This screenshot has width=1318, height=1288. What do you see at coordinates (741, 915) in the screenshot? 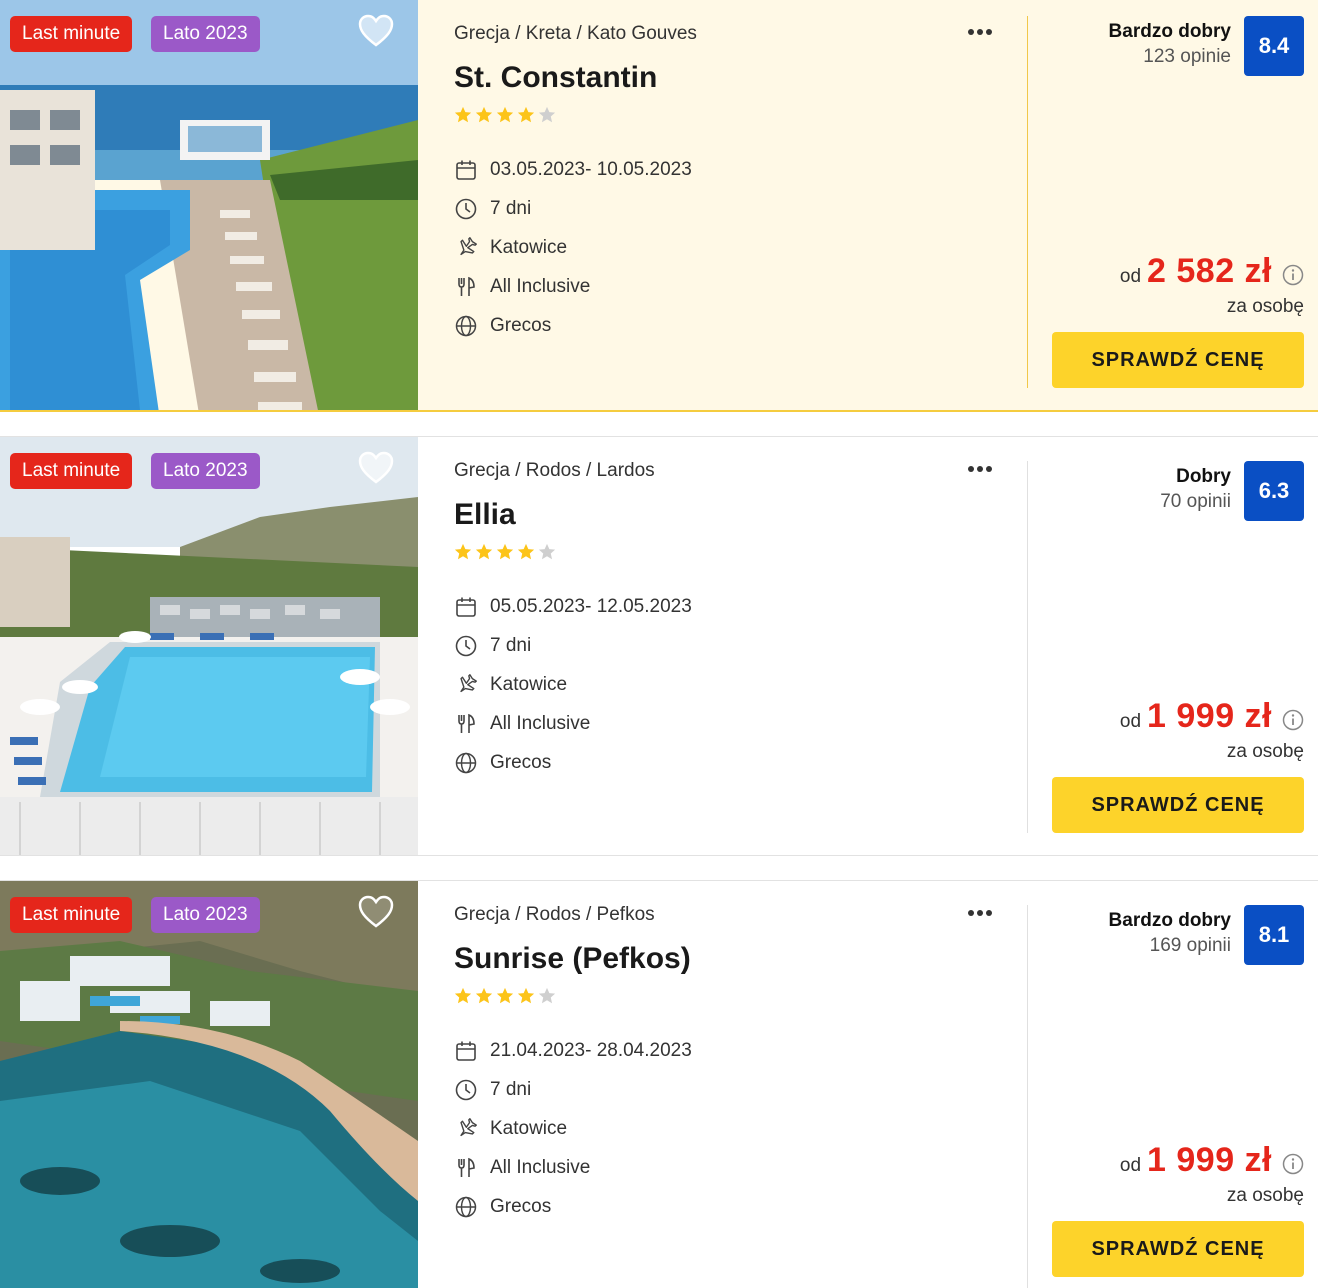
I see `location-breadcrumb: Grecja / Rodos / Pefkos` at bounding box center [741, 915].